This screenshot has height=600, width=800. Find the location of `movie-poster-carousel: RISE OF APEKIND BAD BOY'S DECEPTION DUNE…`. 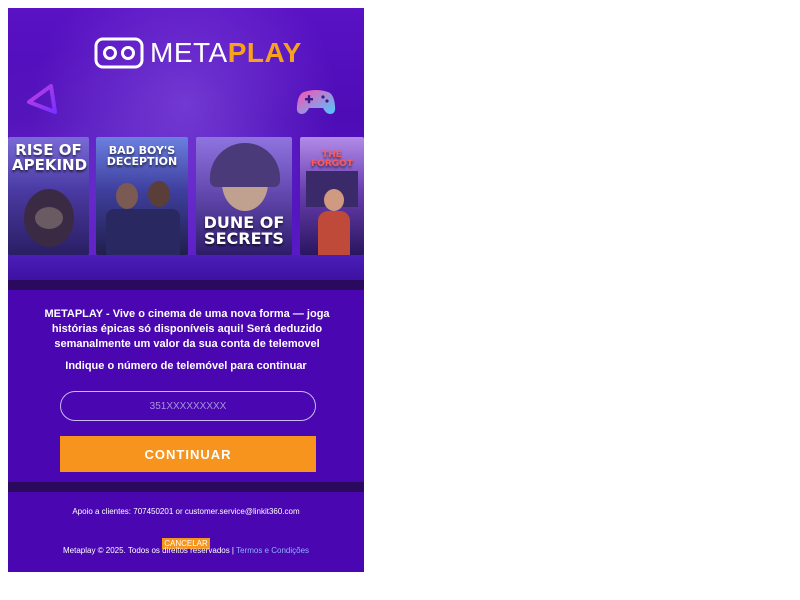

movie-poster-carousel: RISE OF APEKIND BAD BOY'S DECEPTION DUNE… is located at coordinates (186, 196).